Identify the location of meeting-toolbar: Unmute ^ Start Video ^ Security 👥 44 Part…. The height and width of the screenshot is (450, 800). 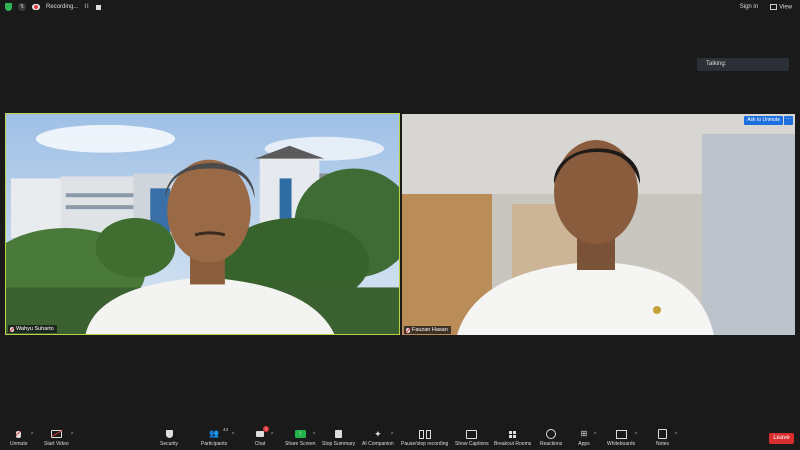
(400, 437).